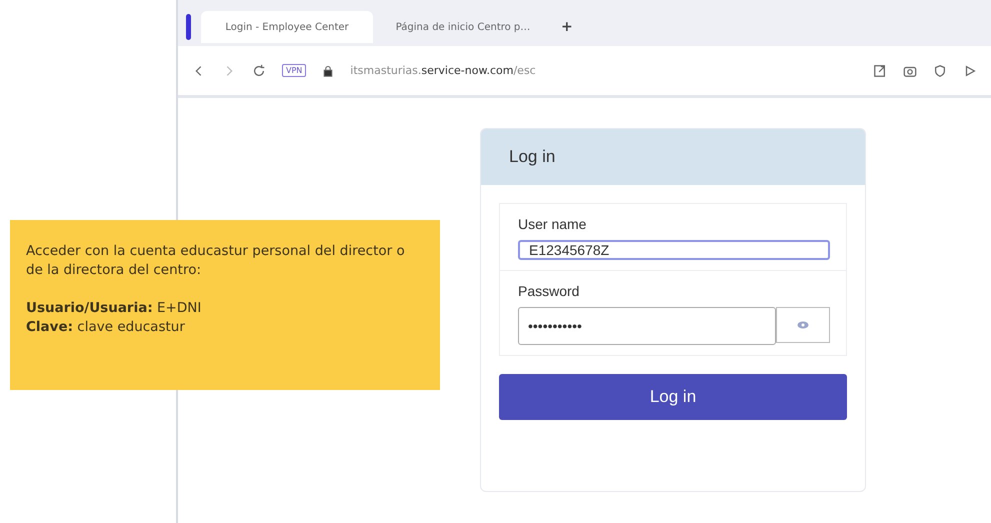 Image resolution: width=991 pixels, height=523 pixels. Describe the element at coordinates (647, 326) in the screenshot. I see `password-field: •••••••••••` at that location.